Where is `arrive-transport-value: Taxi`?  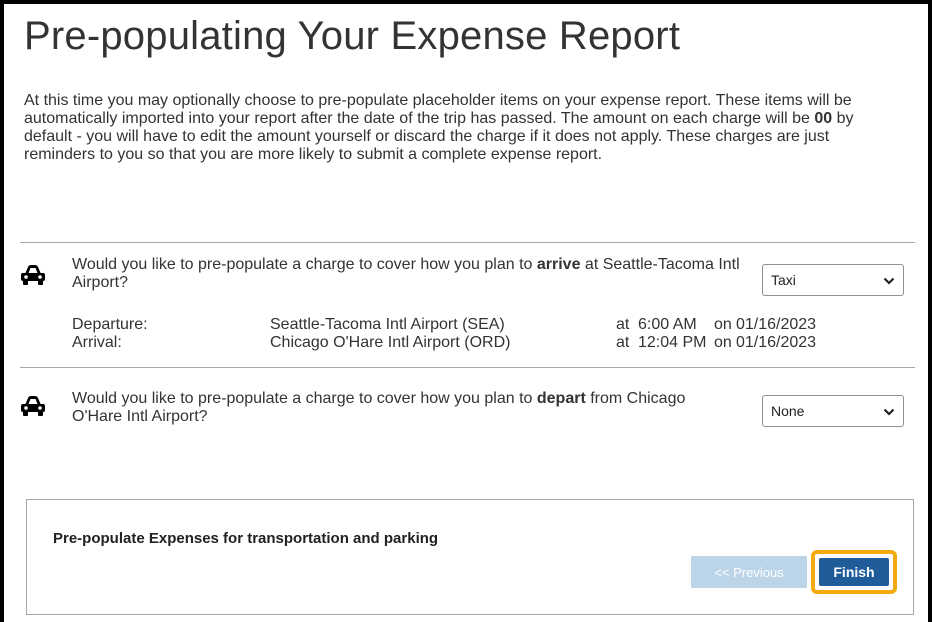
arrive-transport-value: Taxi is located at coordinates (783, 280).